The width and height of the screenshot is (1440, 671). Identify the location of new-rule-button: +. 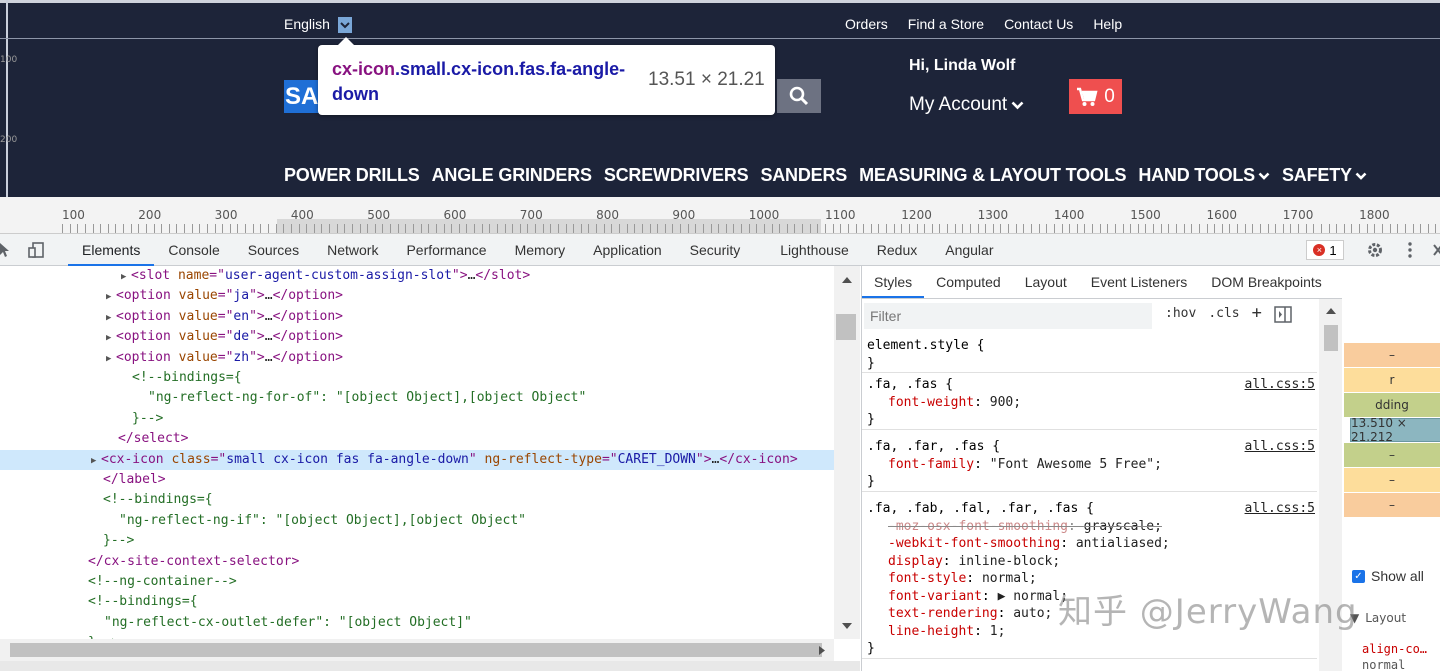
(1257, 314).